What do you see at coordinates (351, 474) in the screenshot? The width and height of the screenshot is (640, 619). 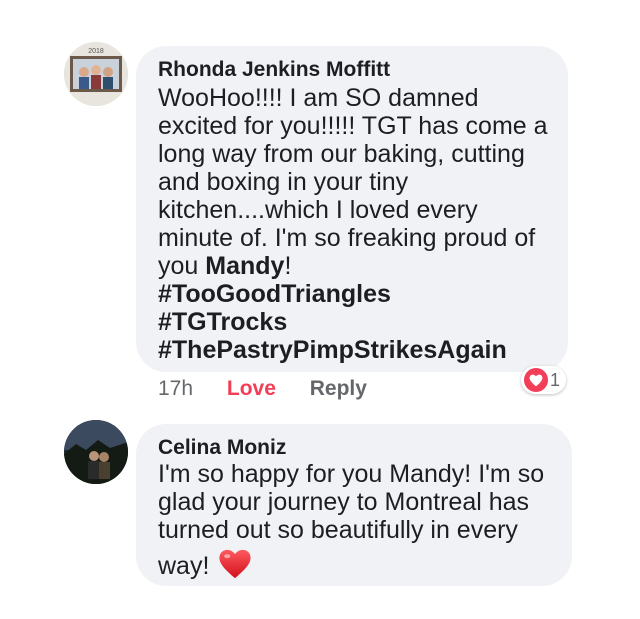 I see `text-line: I'm so happy for you Mandy! I'm so` at bounding box center [351, 474].